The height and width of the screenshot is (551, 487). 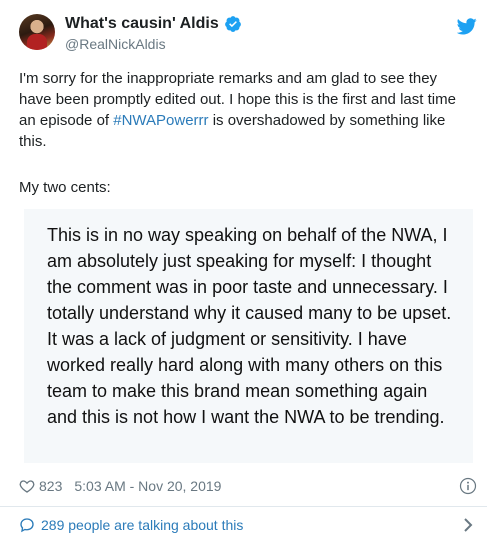 What do you see at coordinates (65, 187) in the screenshot?
I see `two-cents-label: My two cents:` at bounding box center [65, 187].